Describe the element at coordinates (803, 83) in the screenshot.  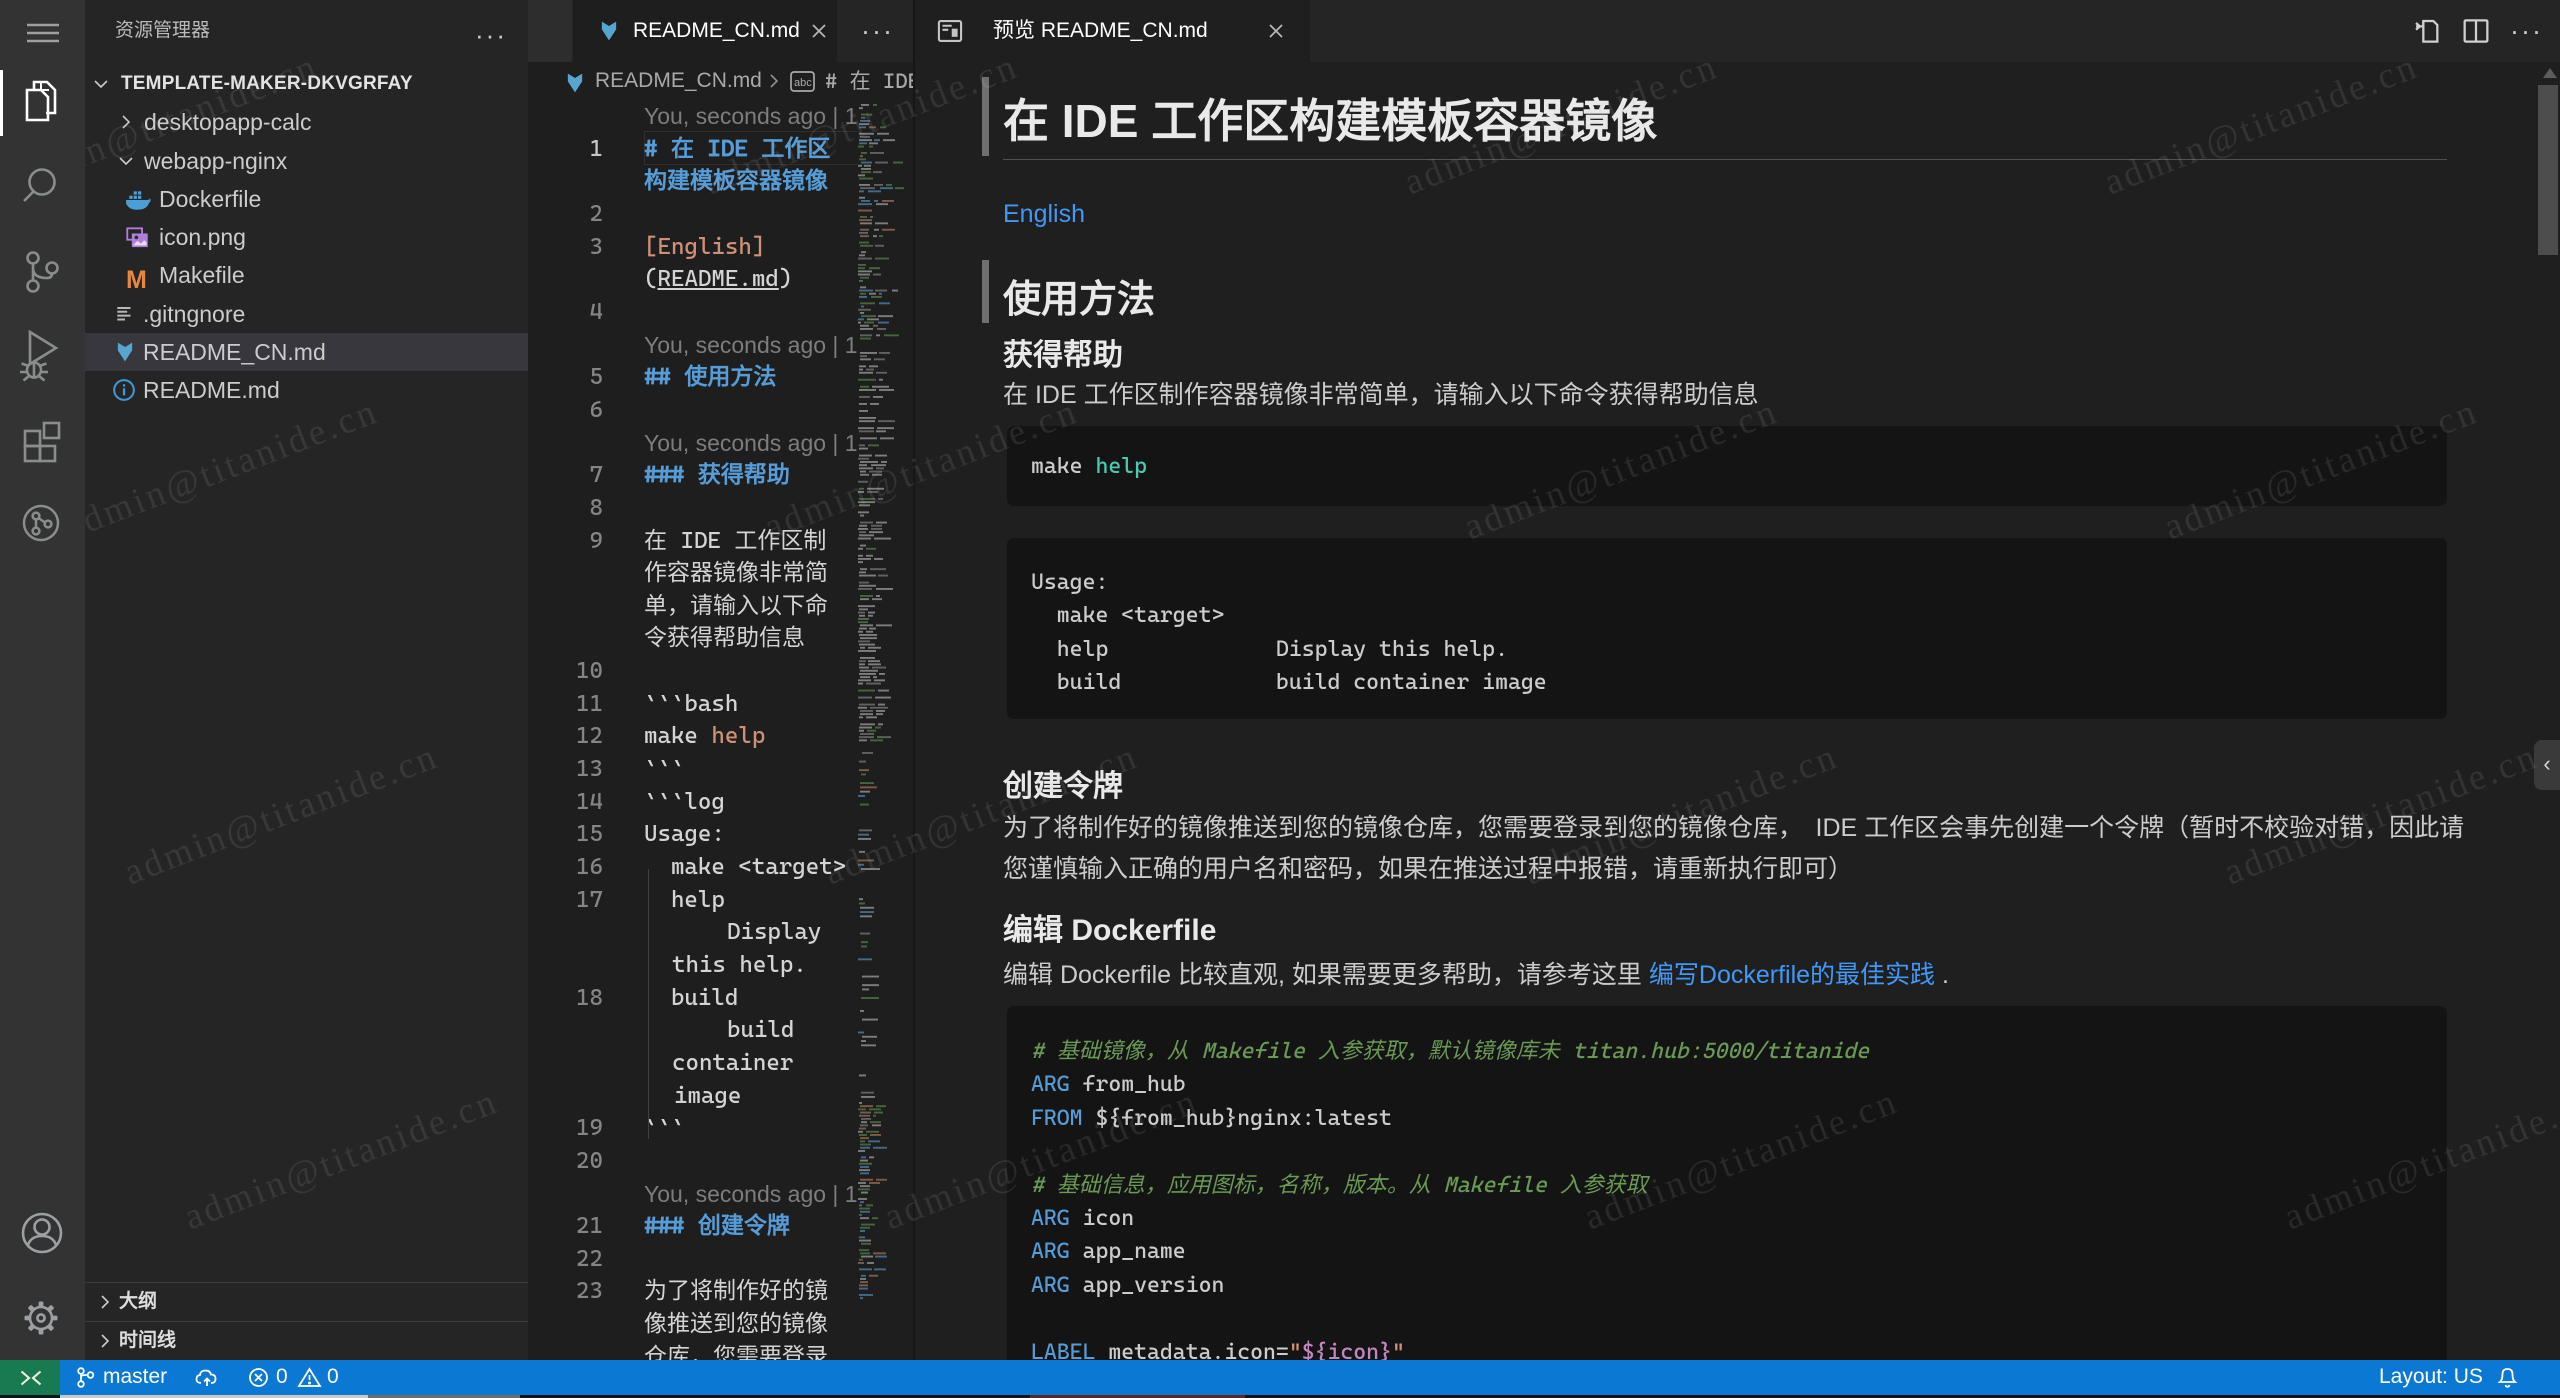
I see `svg-text: abc` at that location.